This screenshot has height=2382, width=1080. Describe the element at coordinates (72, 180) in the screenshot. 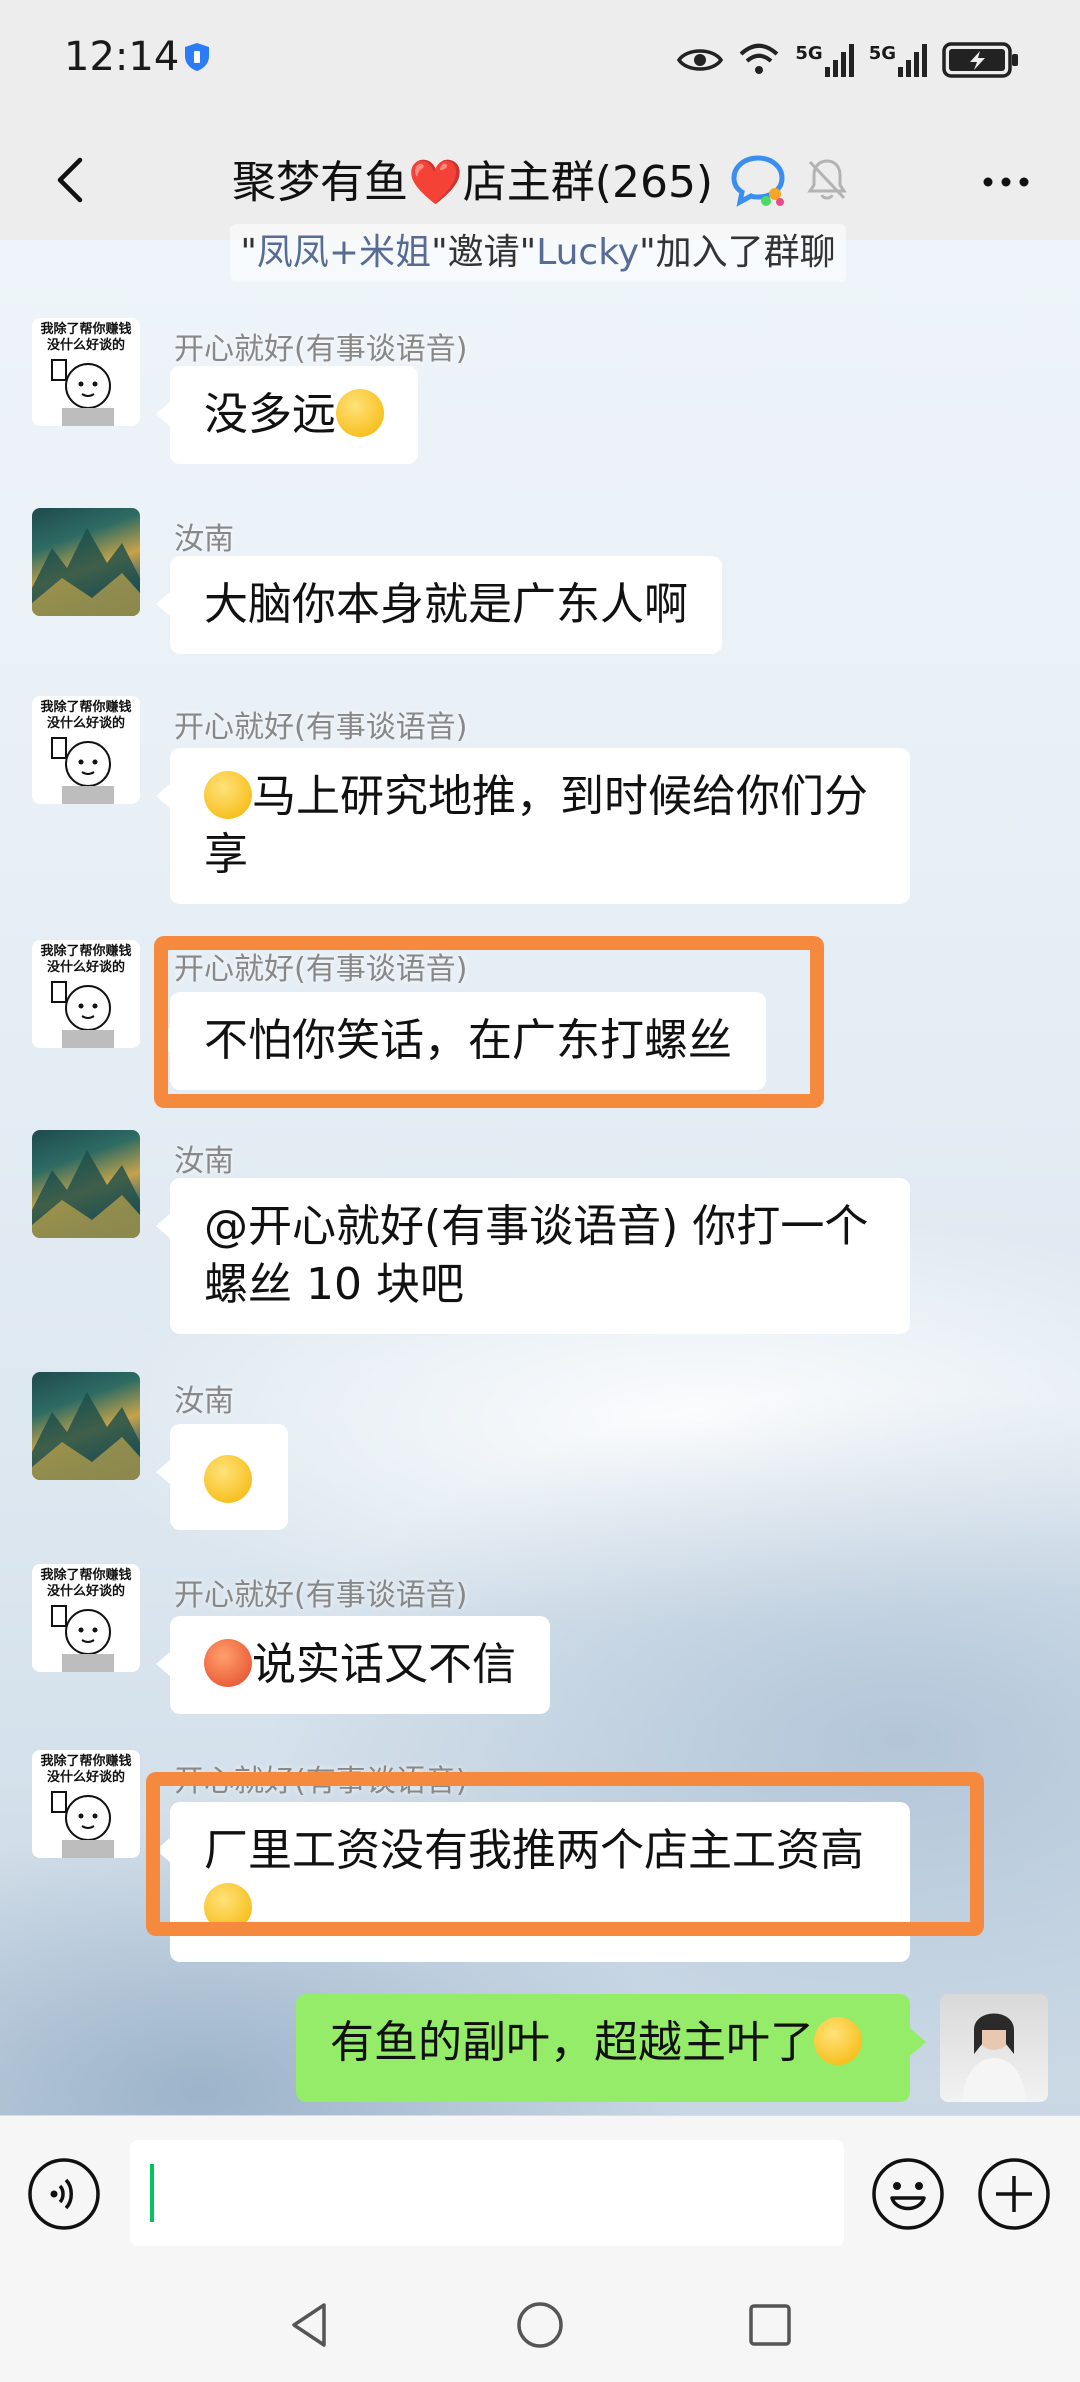

I see `back-arrow-icon` at that location.